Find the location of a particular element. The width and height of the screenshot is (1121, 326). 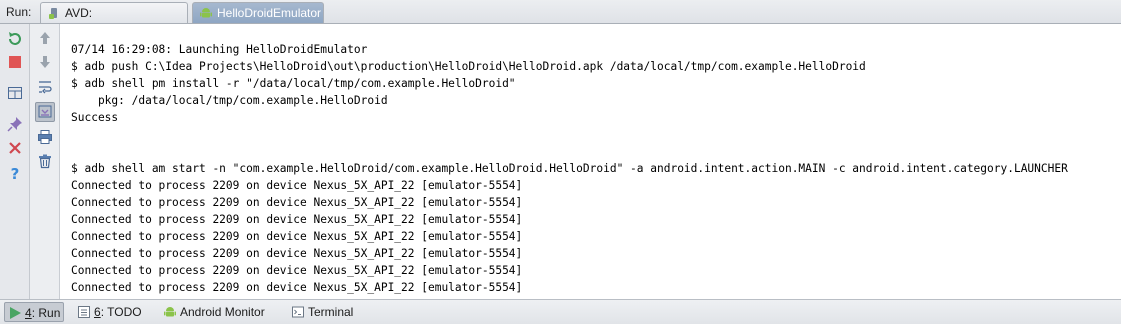

clear-all-button is located at coordinates (45, 161).